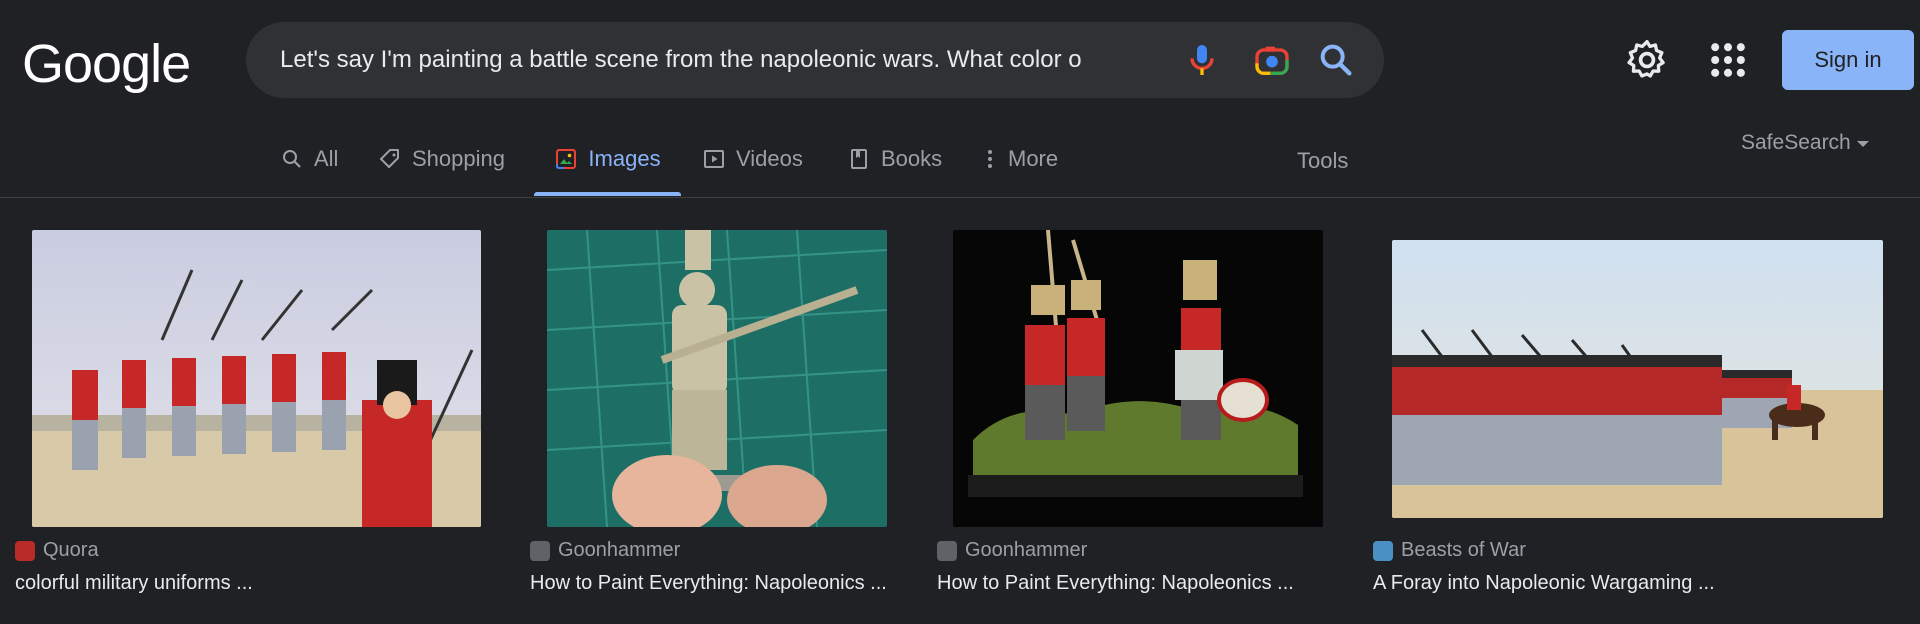 Image resolution: width=1920 pixels, height=624 pixels. I want to click on safesearch-dropdown: SafeSearch, so click(1805, 143).